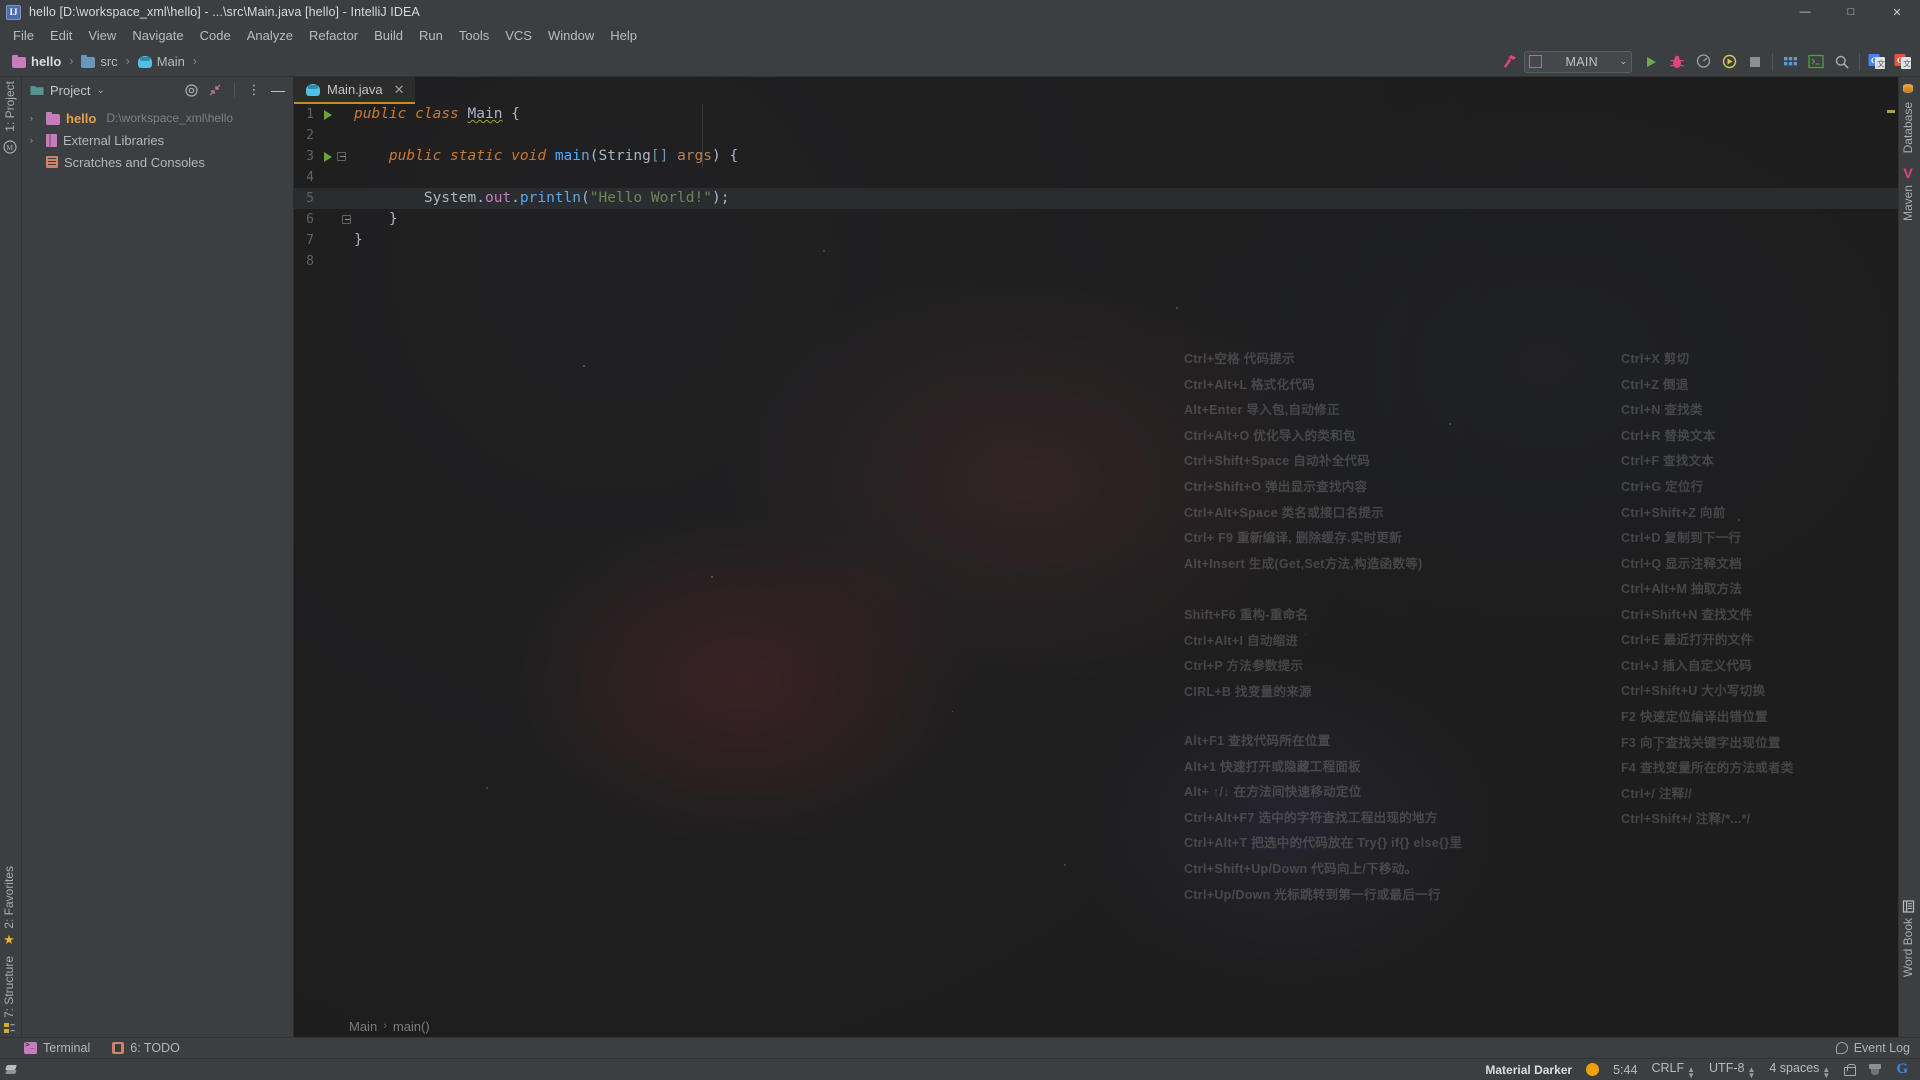  I want to click on right-strip-bottom: Word Book, so click(1908, 938).